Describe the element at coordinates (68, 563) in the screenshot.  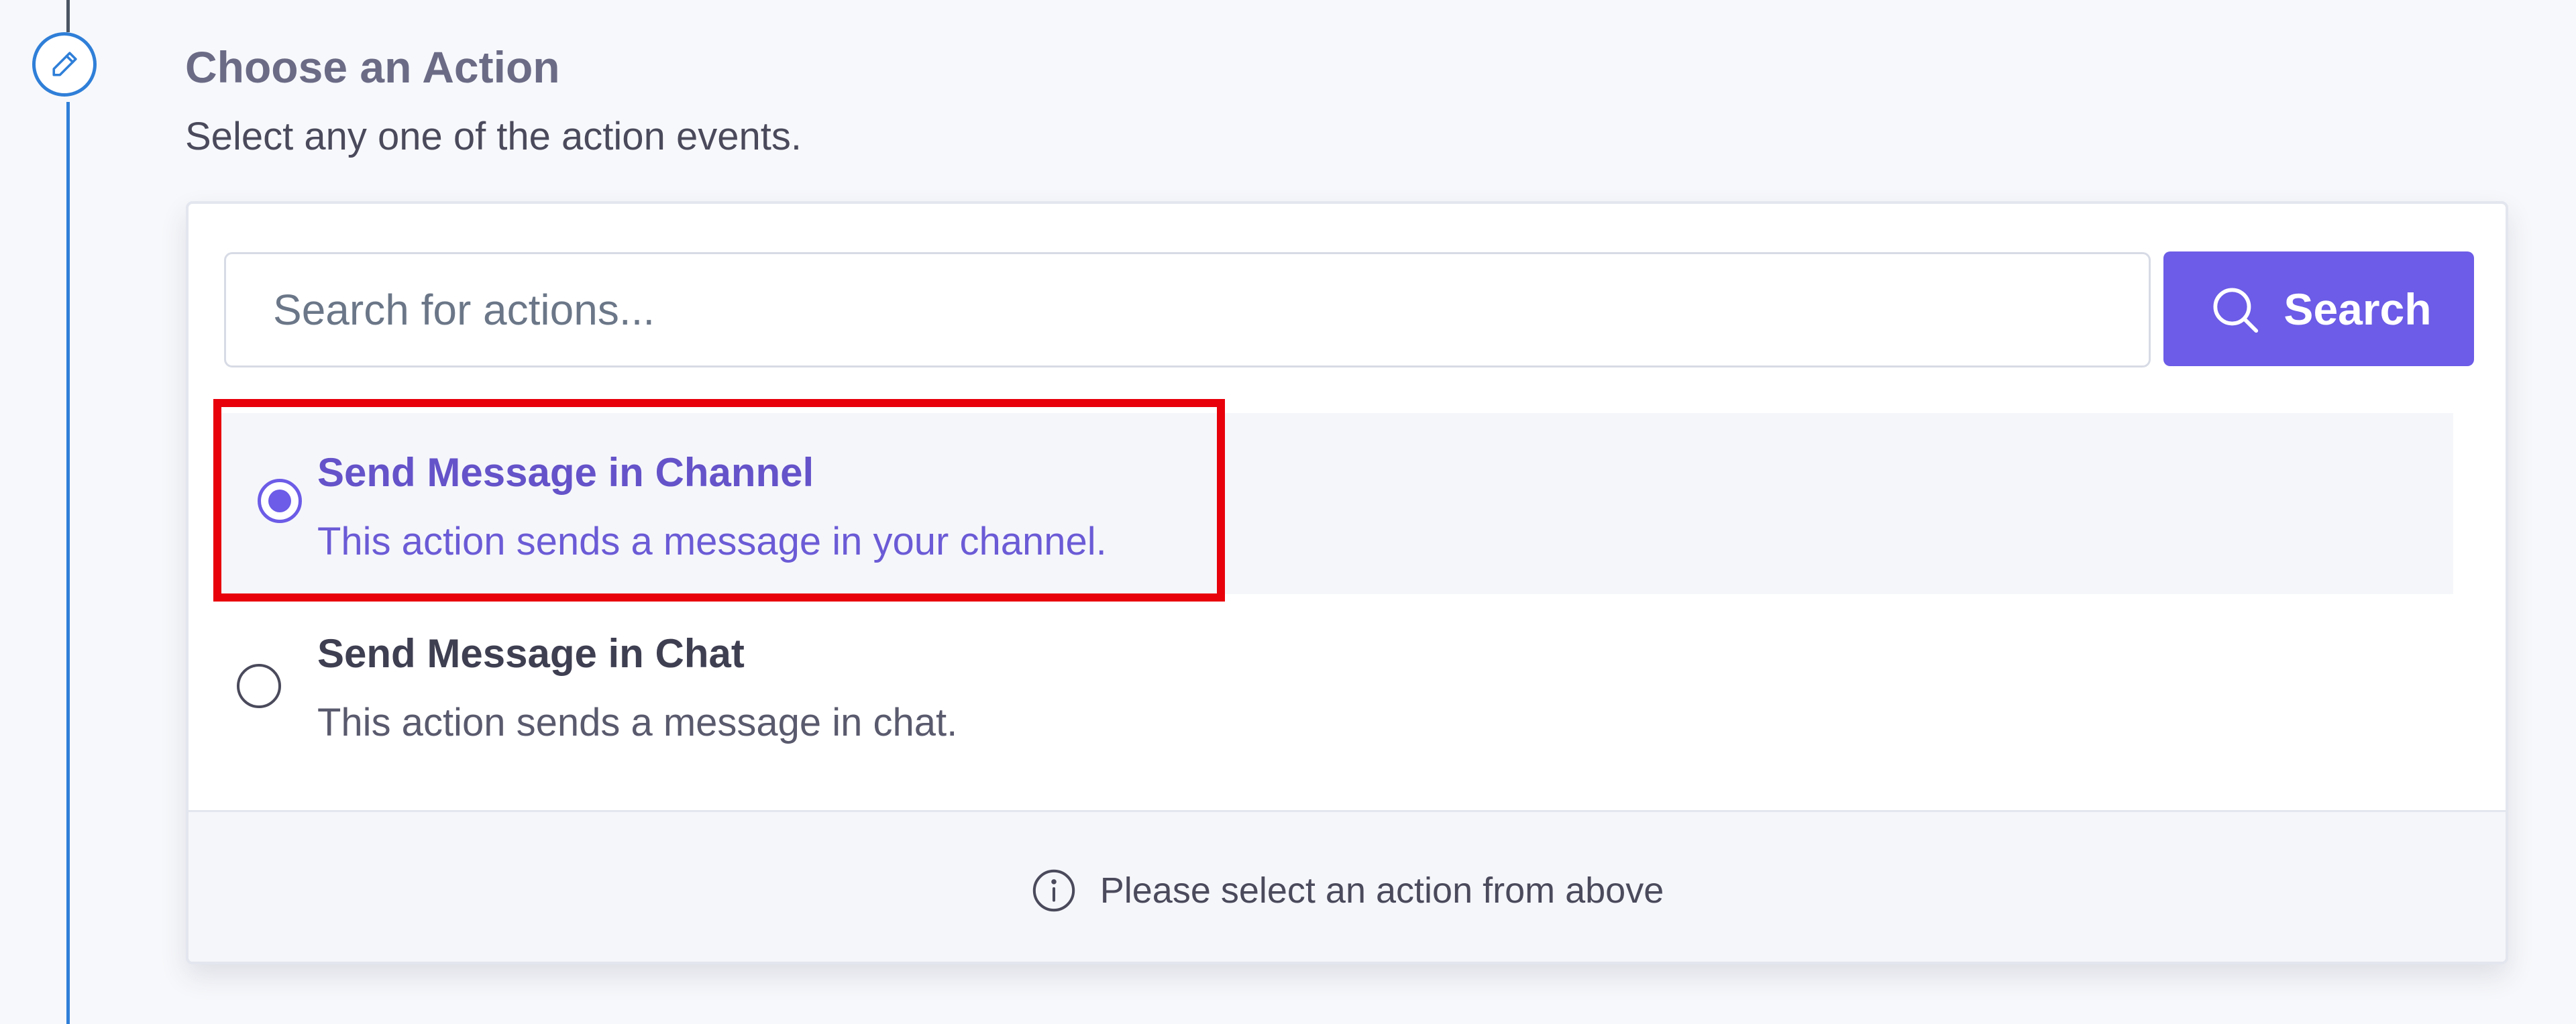
I see `timeline-rail` at that location.